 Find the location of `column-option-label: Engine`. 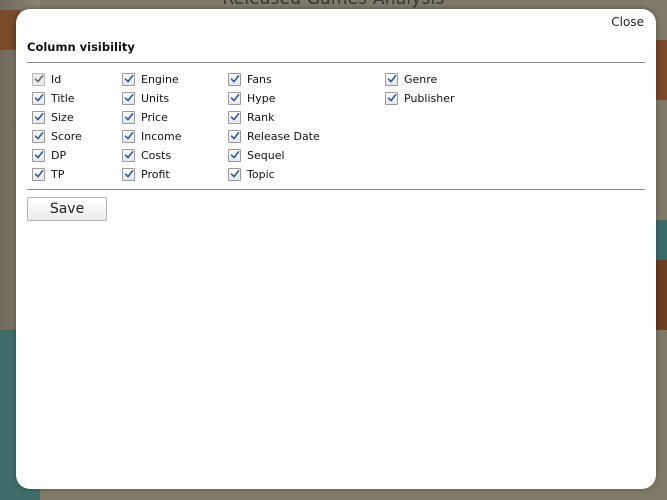

column-option-label: Engine is located at coordinates (160, 79).